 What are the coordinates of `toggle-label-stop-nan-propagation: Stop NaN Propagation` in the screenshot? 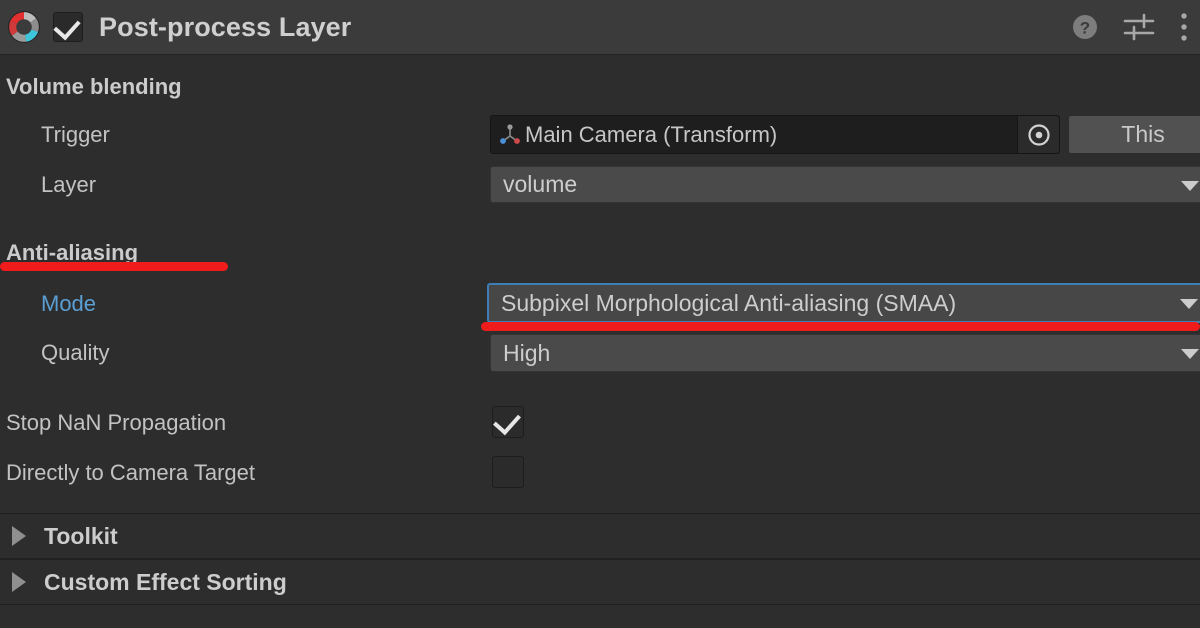 It's located at (116, 422).